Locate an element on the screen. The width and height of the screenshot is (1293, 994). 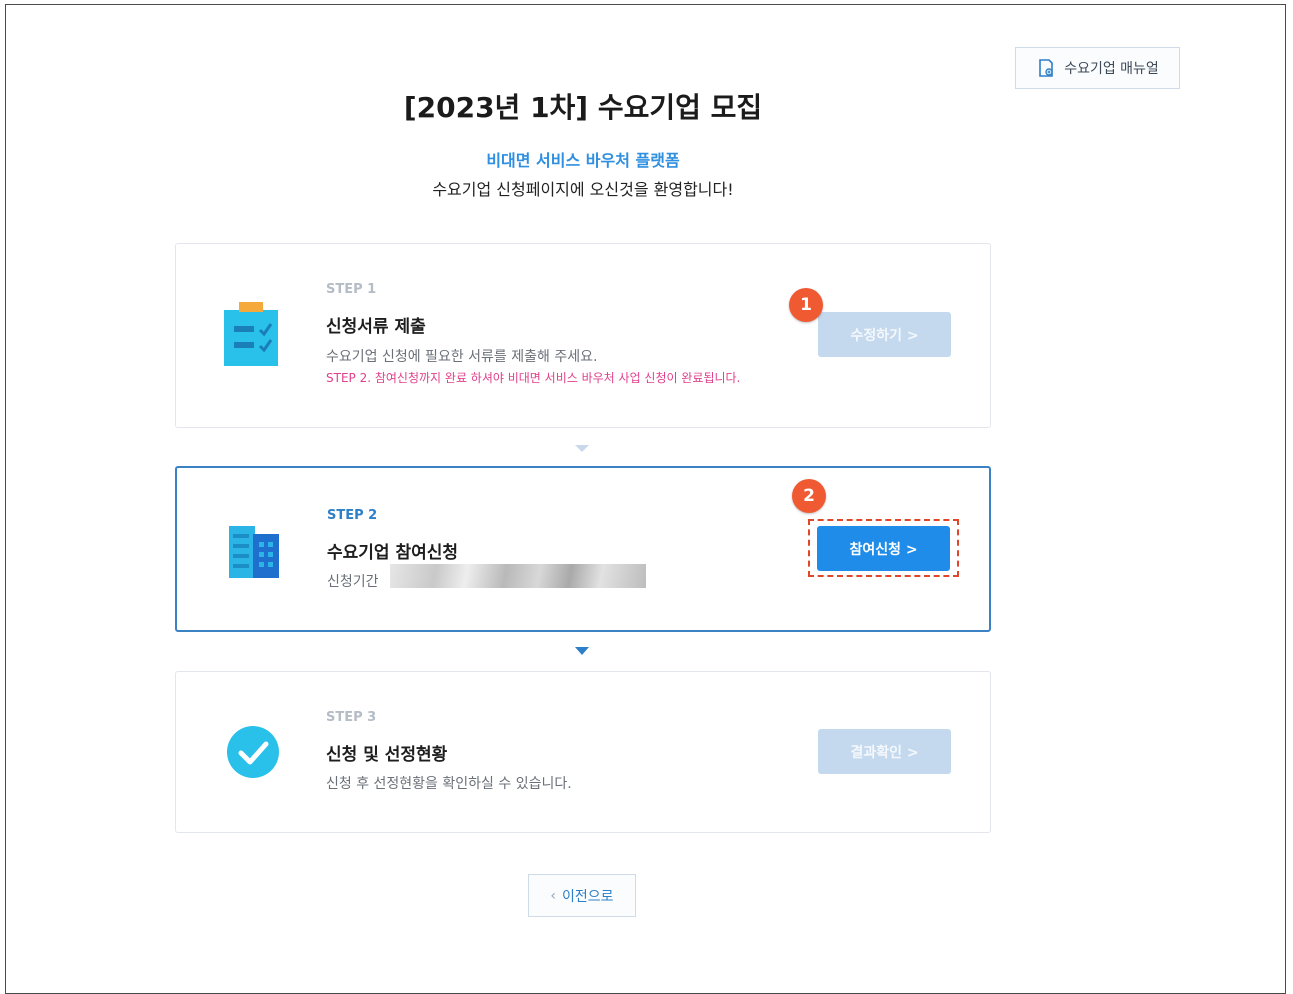
document-icon is located at coordinates (1046, 68).